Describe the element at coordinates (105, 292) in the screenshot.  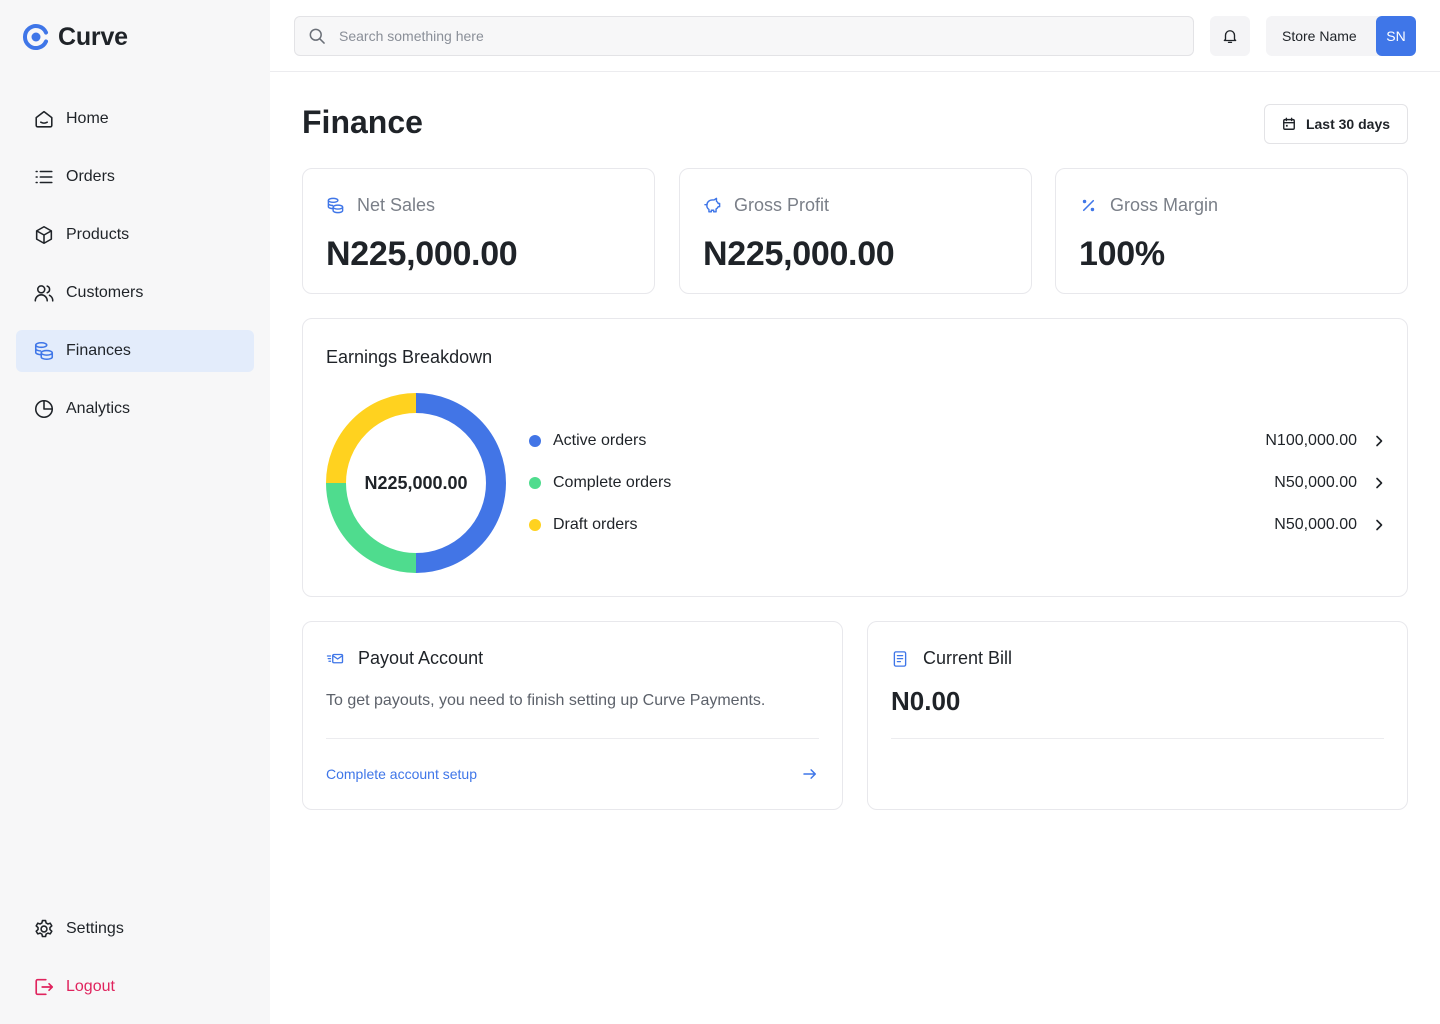
I see `sidebar-item-label: Customers` at that location.